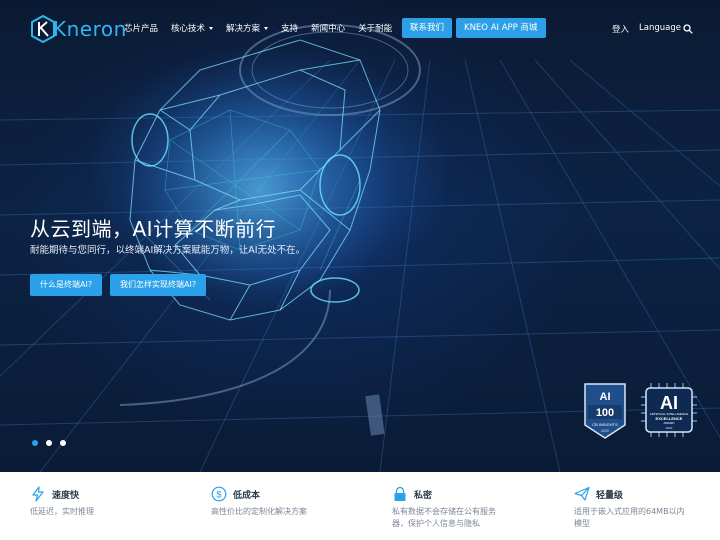 This screenshot has width=720, height=540. What do you see at coordinates (168, 250) in the screenshot?
I see `hero-subline: 耐能期待与您同行，以终端AI解决方案赋能万物，让AI无处不在。` at bounding box center [168, 250].